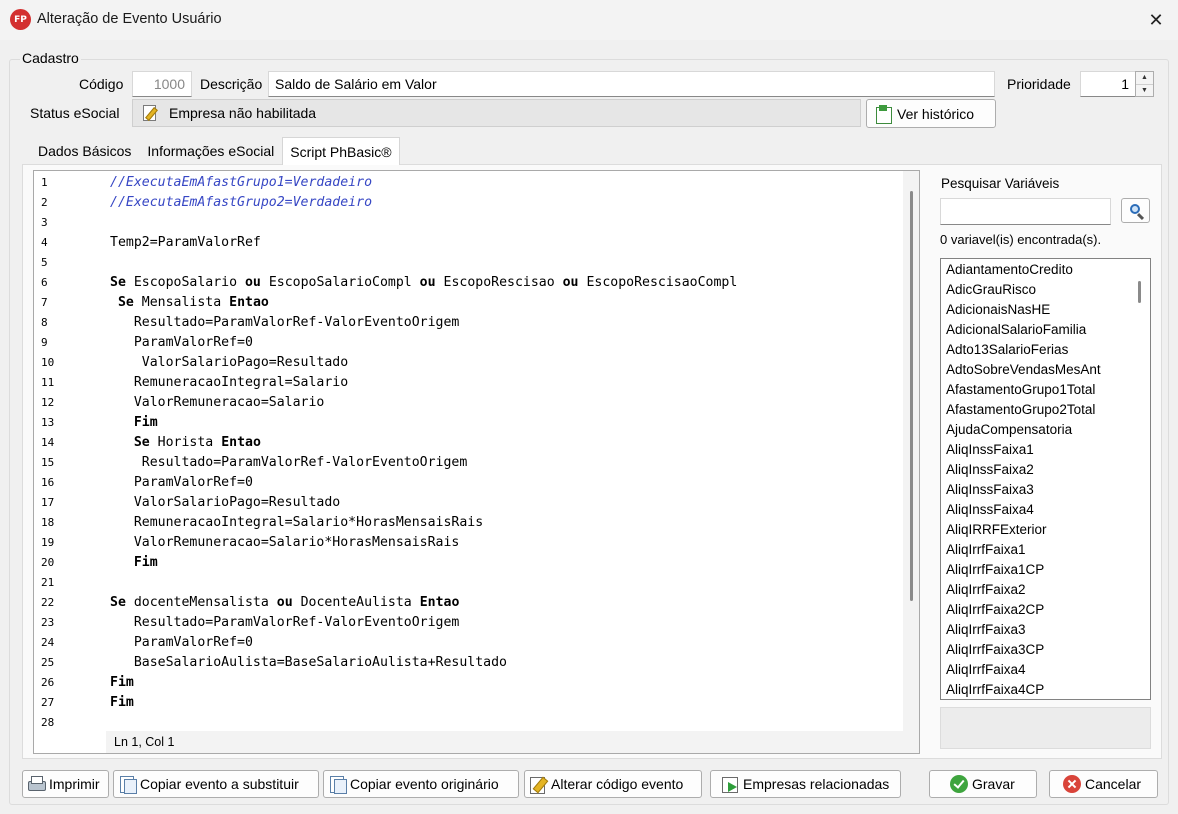 The image size is (1178, 814). Describe the element at coordinates (129, 19) in the screenshot. I see `window-title: Alteração de Evento Usuário` at that location.